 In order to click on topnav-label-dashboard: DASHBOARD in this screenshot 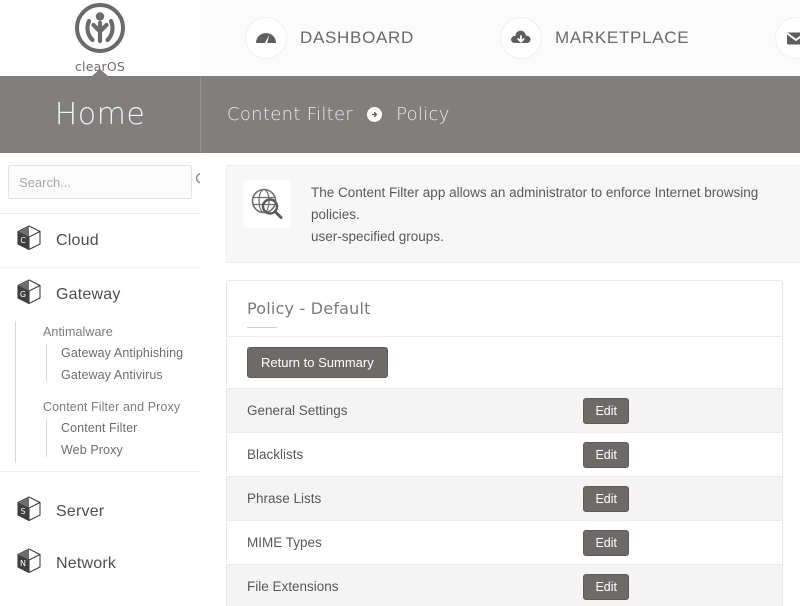, I will do `click(357, 37)`.